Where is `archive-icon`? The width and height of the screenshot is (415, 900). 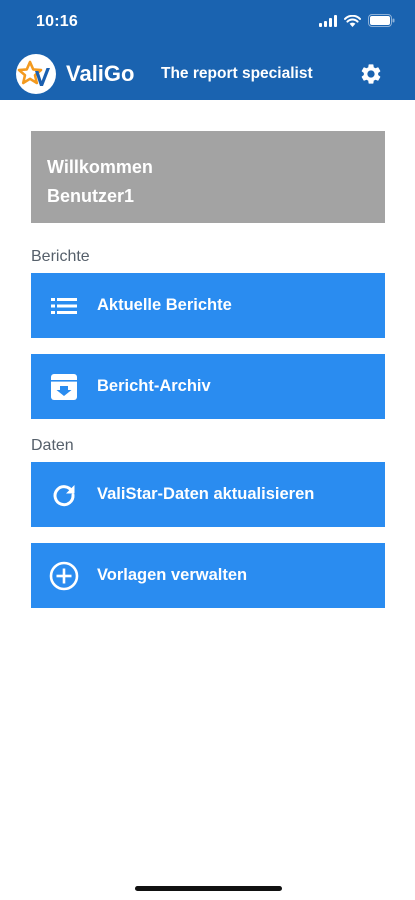
archive-icon is located at coordinates (64, 386).